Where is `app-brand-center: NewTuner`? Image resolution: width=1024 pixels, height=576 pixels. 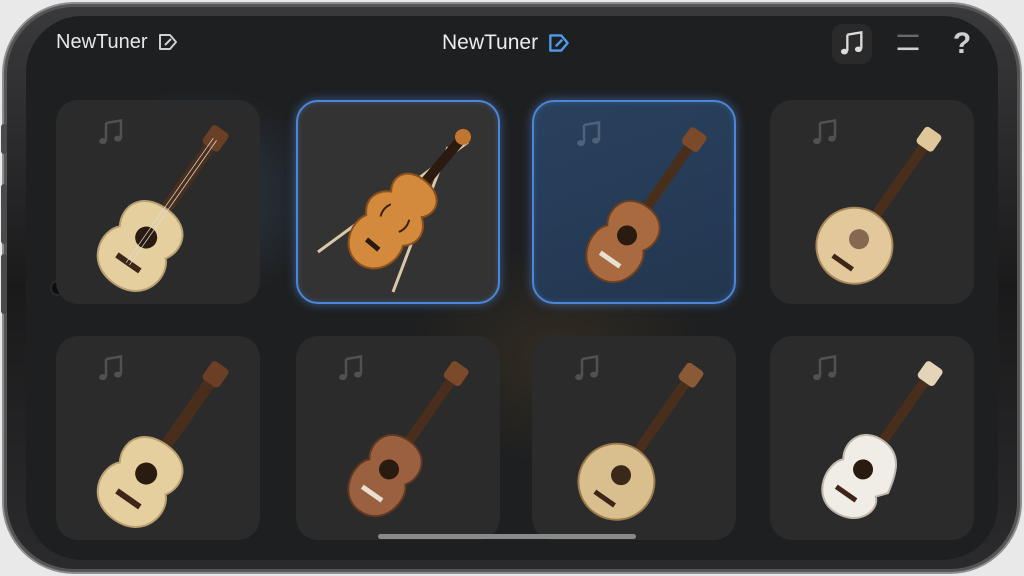
app-brand-center: NewTuner is located at coordinates (507, 43).